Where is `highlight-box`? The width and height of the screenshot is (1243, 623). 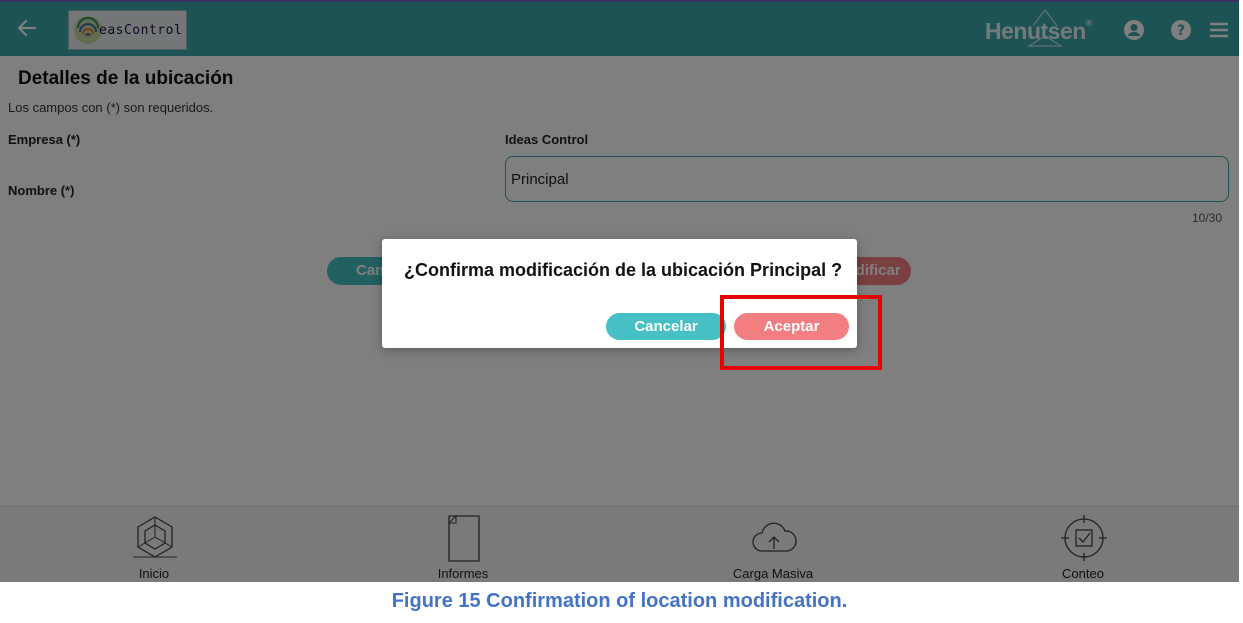
highlight-box is located at coordinates (801, 332).